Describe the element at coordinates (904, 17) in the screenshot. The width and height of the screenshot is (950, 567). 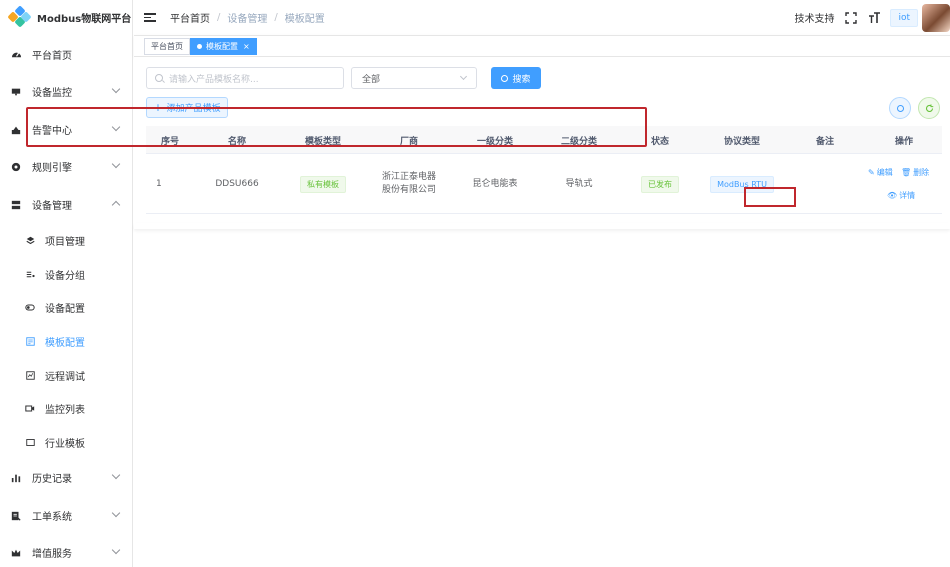
I see `user-name-badge: iot` at that location.